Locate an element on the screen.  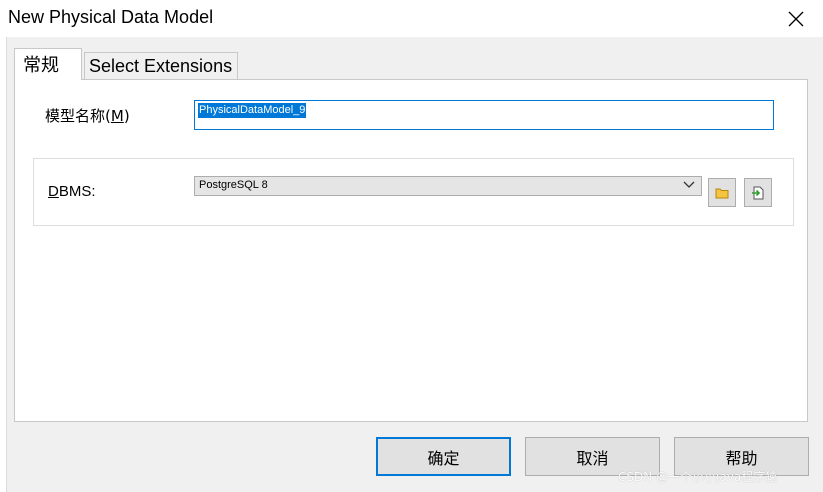
close-button is located at coordinates (796, 19).